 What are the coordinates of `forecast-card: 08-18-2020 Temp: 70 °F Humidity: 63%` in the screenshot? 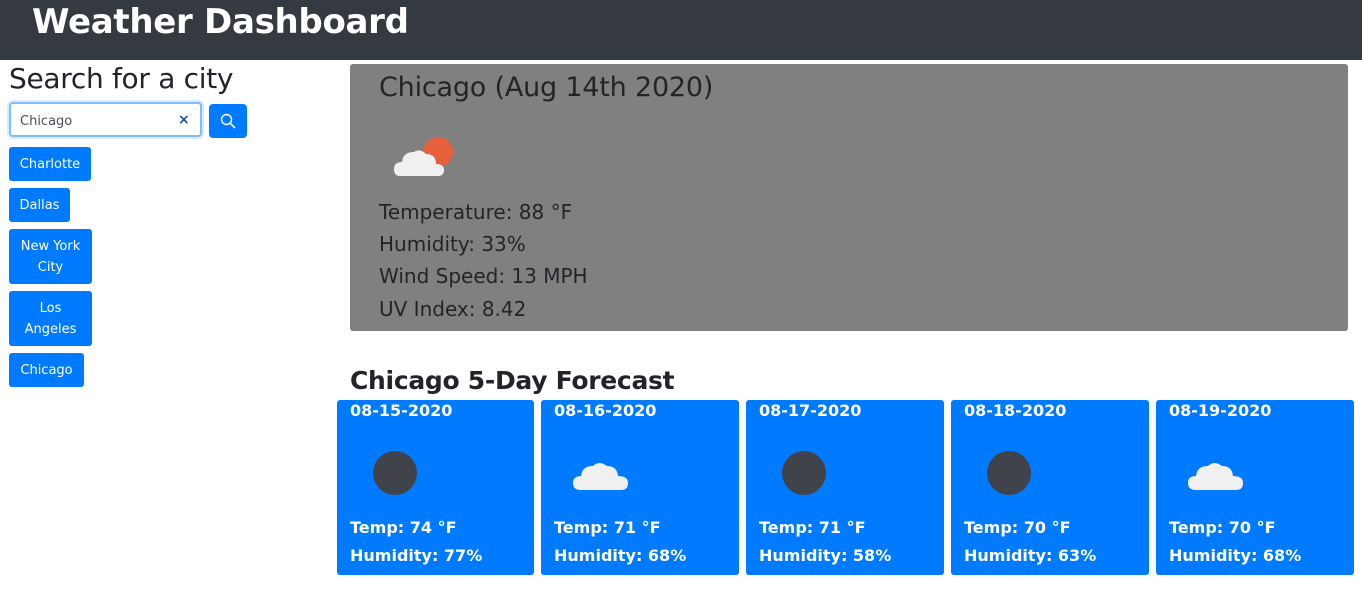 It's located at (1050, 487).